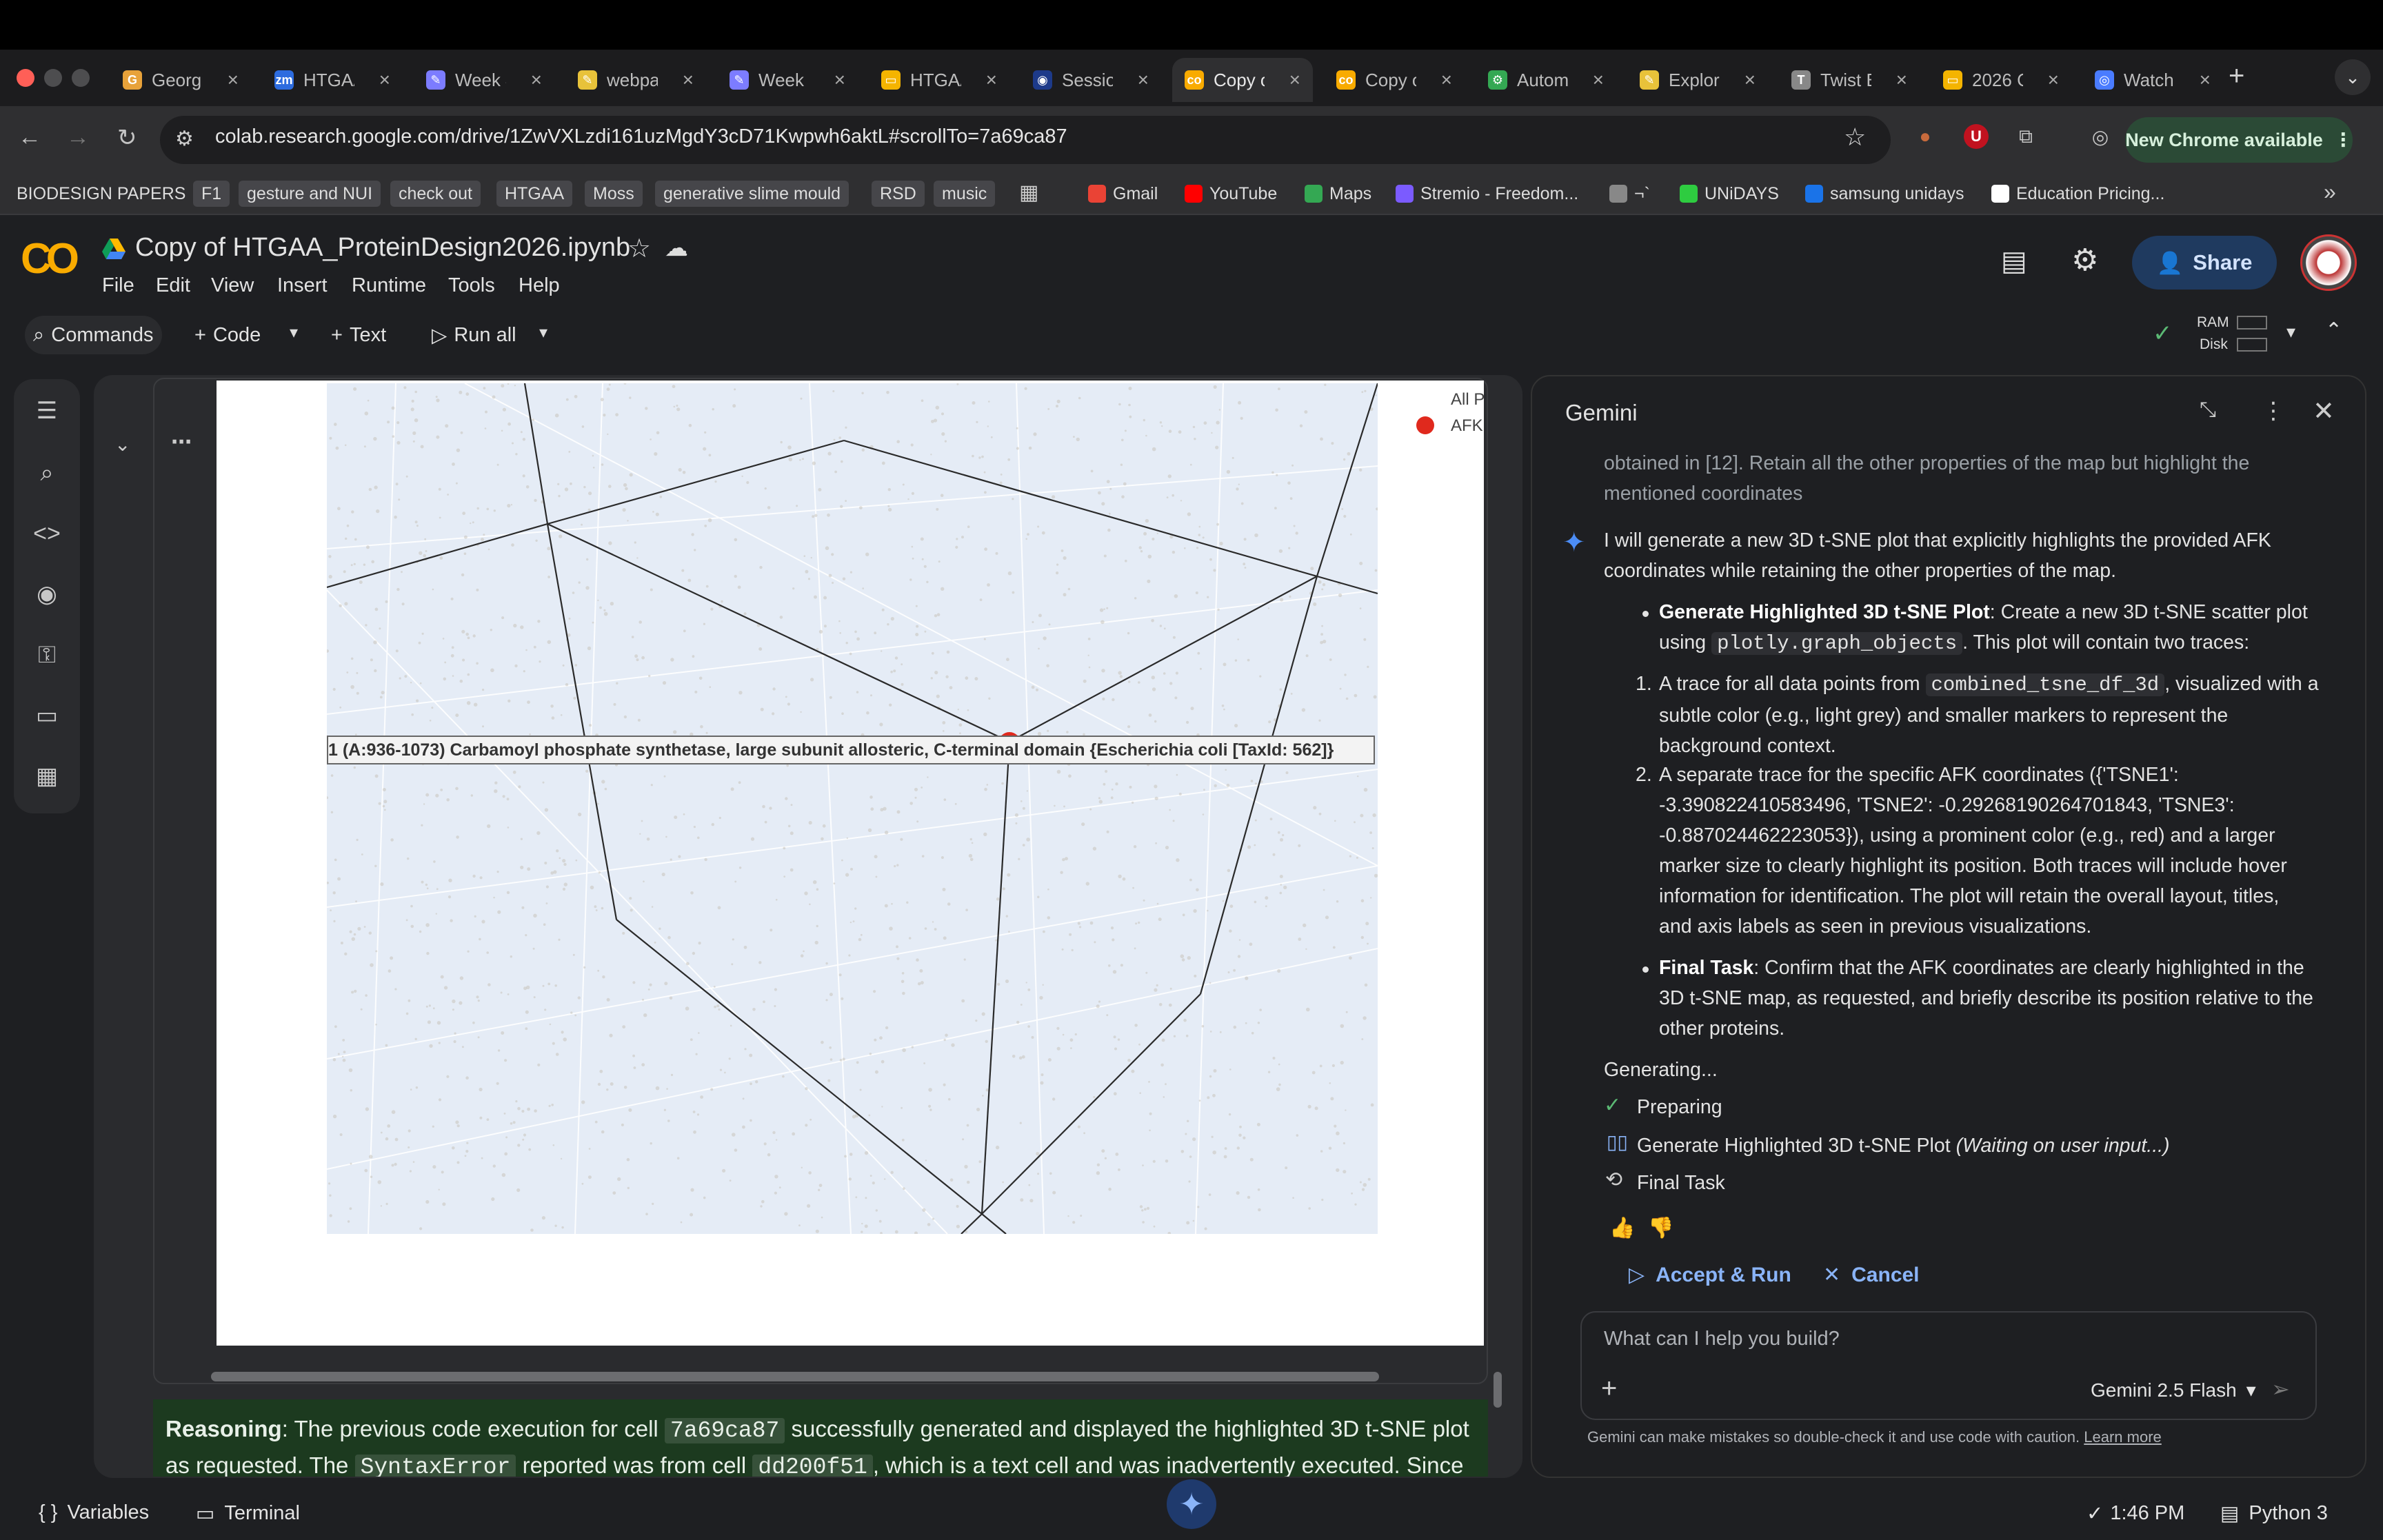 The image size is (2383, 1540). I want to click on bookmark-item: Gmail, so click(1123, 194).